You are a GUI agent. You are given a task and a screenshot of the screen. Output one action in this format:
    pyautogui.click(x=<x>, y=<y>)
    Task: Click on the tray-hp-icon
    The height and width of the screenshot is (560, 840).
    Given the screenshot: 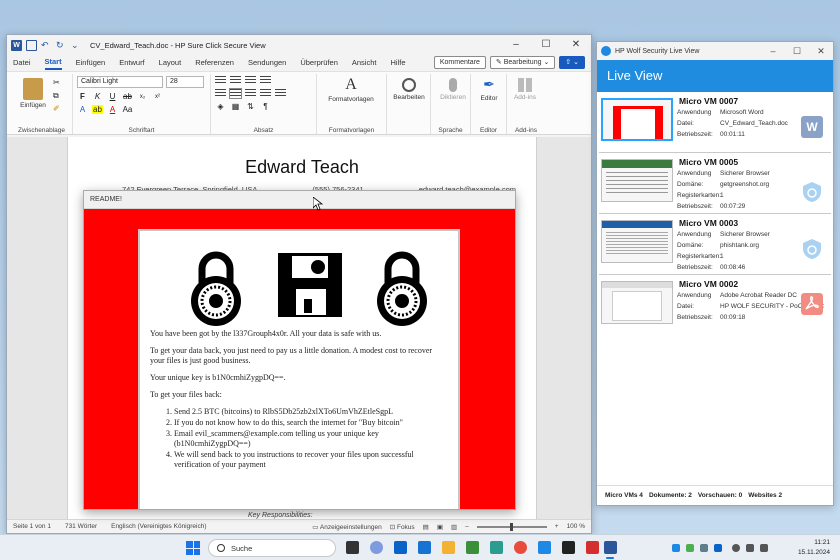 What is the action you would take?
    pyautogui.click(x=676, y=548)
    